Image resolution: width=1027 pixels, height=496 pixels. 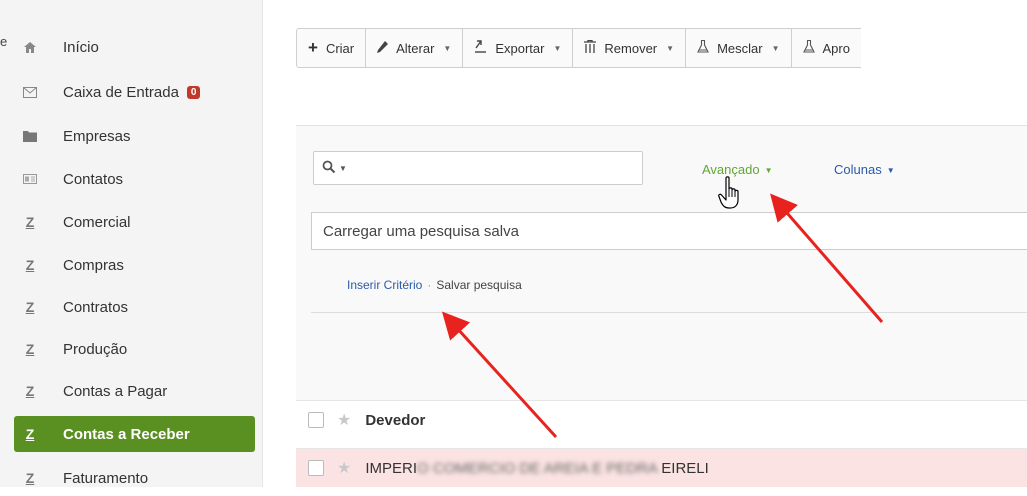 What do you see at coordinates (730, 195) in the screenshot?
I see `hand-cursor-icon` at bounding box center [730, 195].